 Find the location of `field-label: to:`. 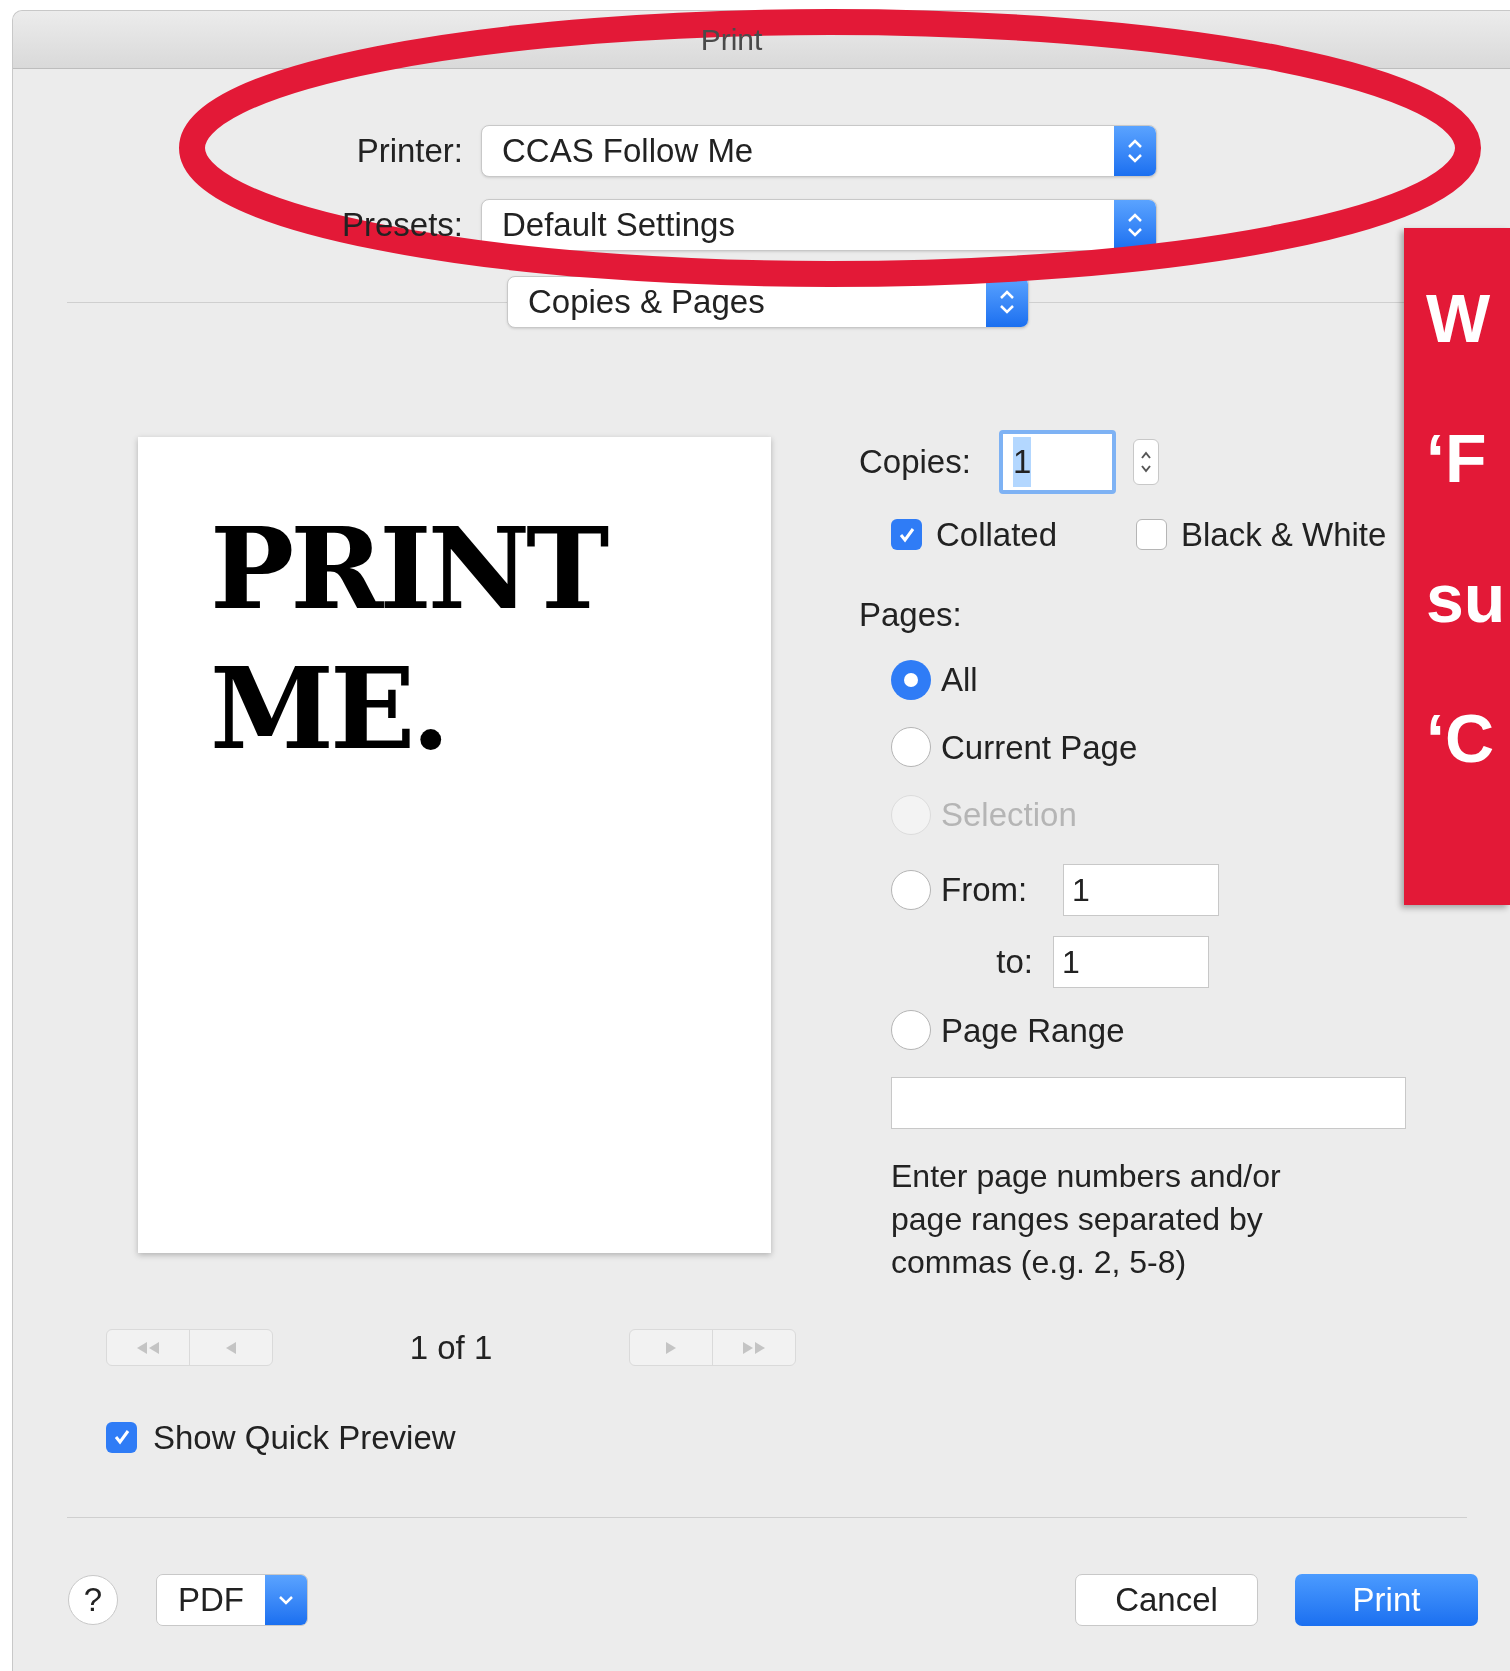

field-label: to: is located at coordinates (1014, 961).